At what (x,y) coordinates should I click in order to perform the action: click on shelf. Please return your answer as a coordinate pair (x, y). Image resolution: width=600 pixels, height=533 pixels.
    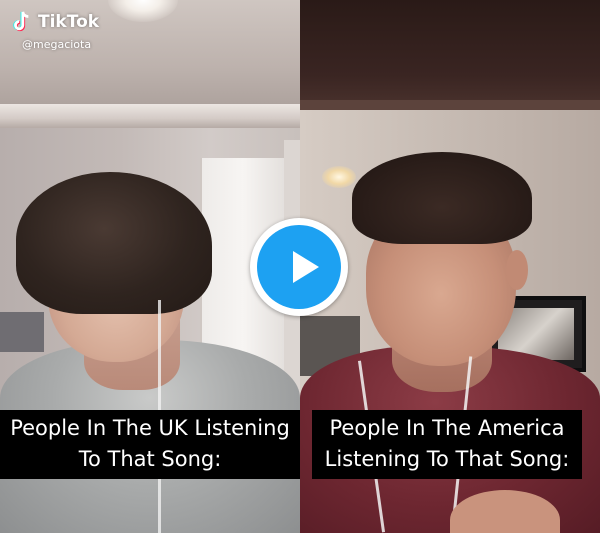
    Looking at the image, I should click on (22, 332).